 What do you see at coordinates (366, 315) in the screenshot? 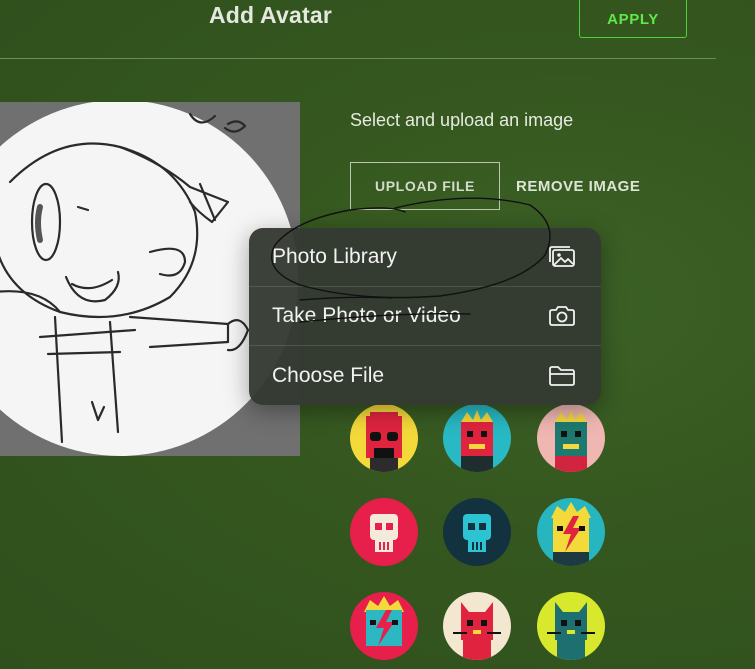
I see `menu-item-label: Take Photo or Video` at bounding box center [366, 315].